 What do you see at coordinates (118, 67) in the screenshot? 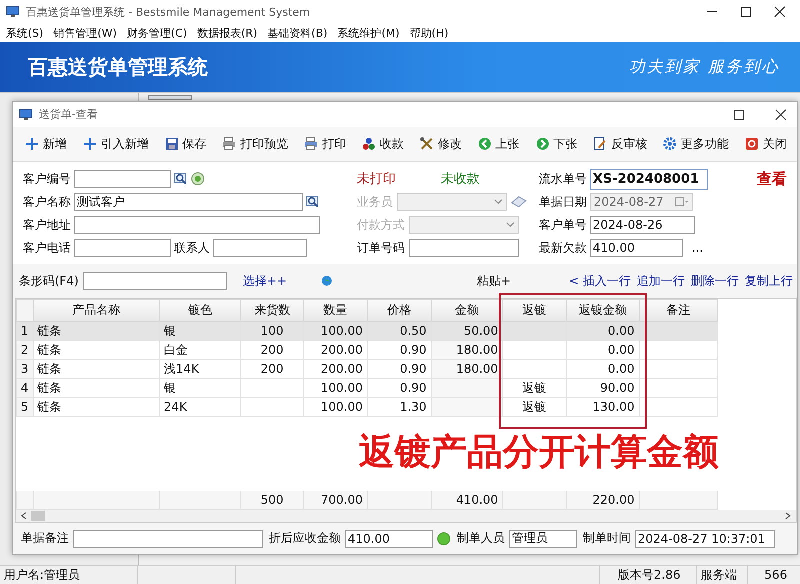
I see `banner-title: 百惠送货单管理系统` at bounding box center [118, 67].